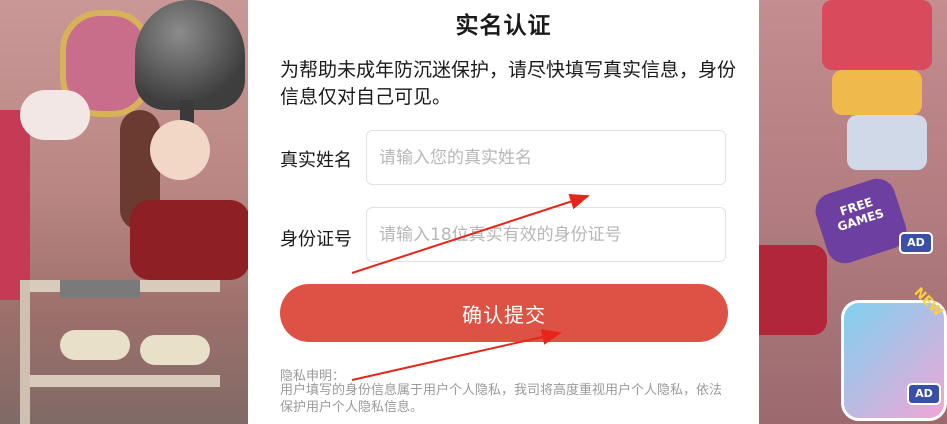 This screenshot has height=424, width=947. What do you see at coordinates (100, 289) in the screenshot?
I see `comb-icon` at bounding box center [100, 289].